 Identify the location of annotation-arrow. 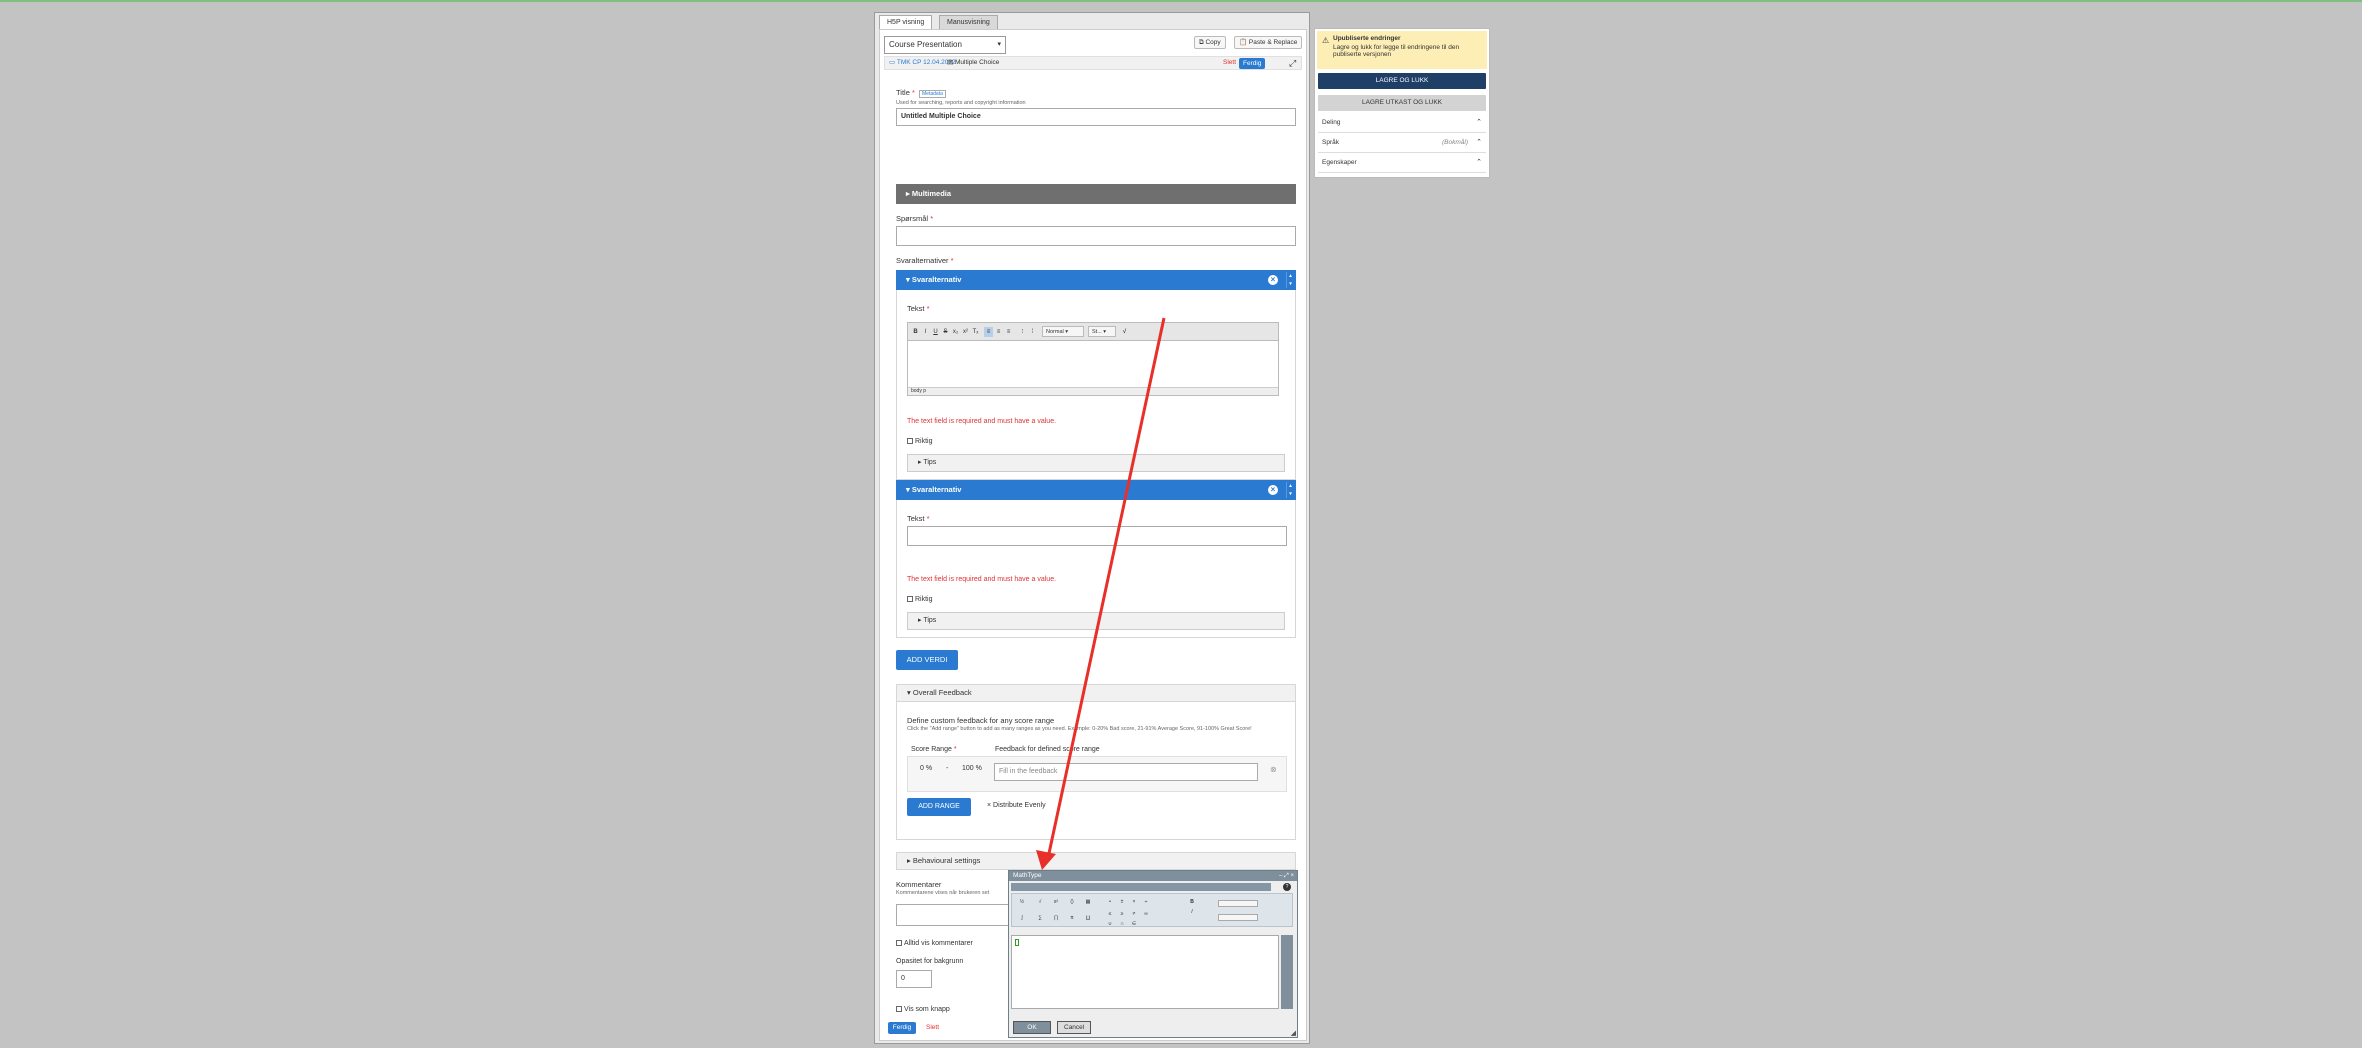
(1101, 593).